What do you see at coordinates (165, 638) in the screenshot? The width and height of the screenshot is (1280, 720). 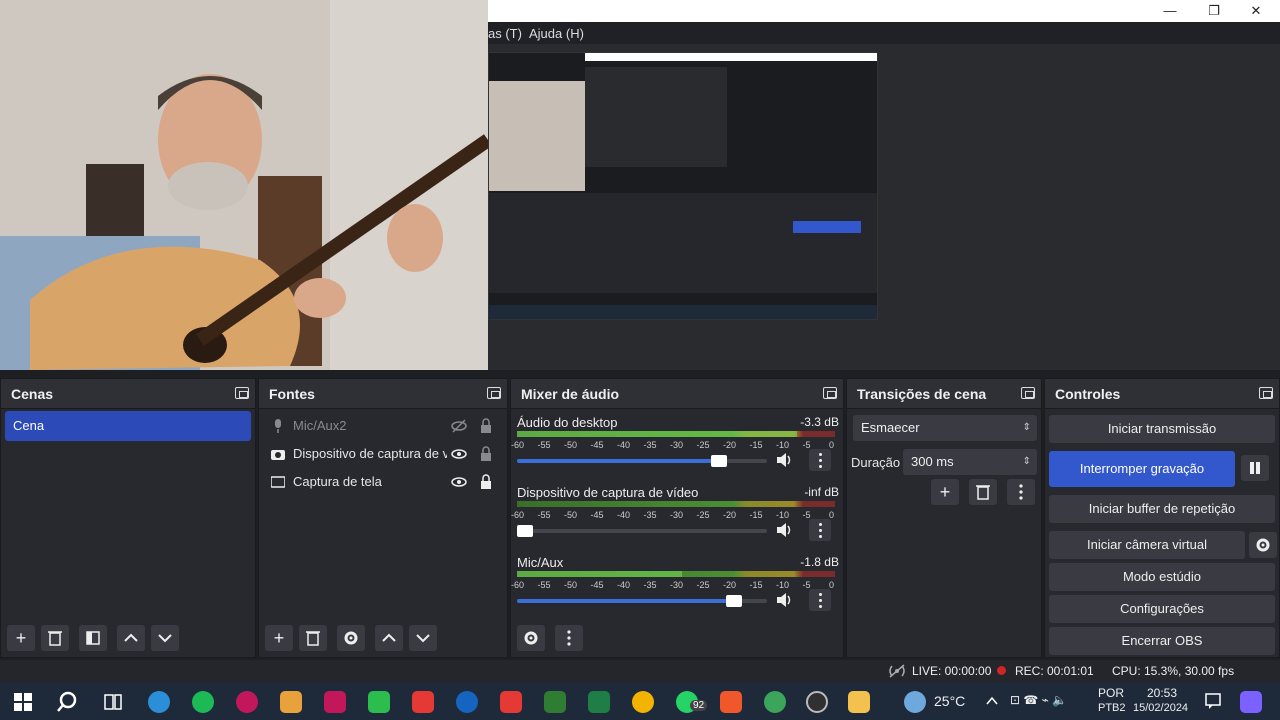 I see `scene-down-button` at bounding box center [165, 638].